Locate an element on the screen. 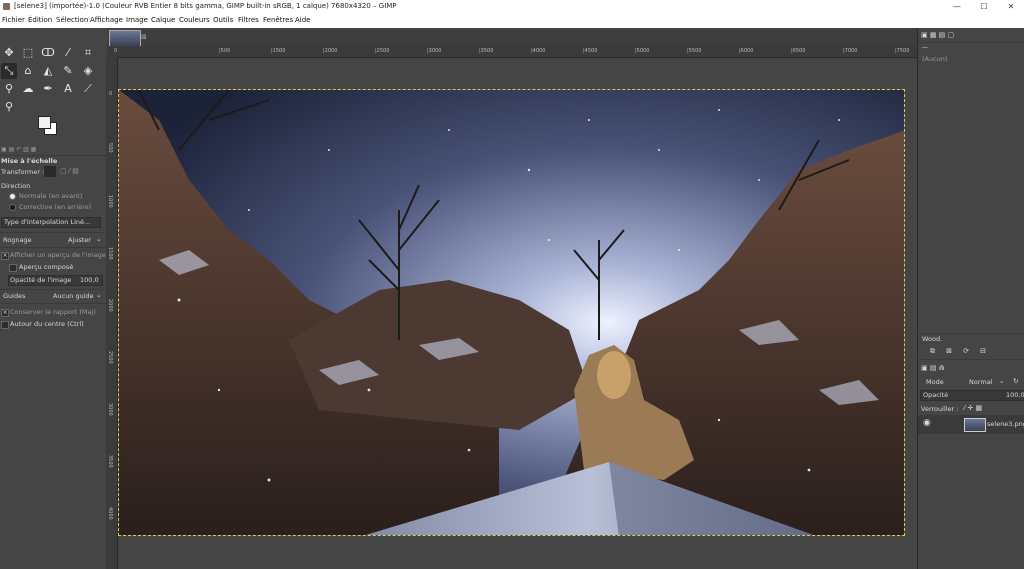 This screenshot has width=1024, height=569. ruler-tick: |1500 is located at coordinates (278, 51).